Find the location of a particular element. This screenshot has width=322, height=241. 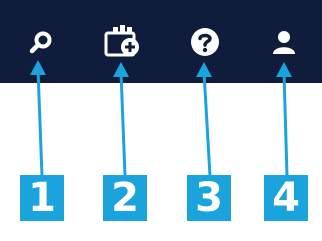

callout-badge-4: 4 is located at coordinates (286, 198).